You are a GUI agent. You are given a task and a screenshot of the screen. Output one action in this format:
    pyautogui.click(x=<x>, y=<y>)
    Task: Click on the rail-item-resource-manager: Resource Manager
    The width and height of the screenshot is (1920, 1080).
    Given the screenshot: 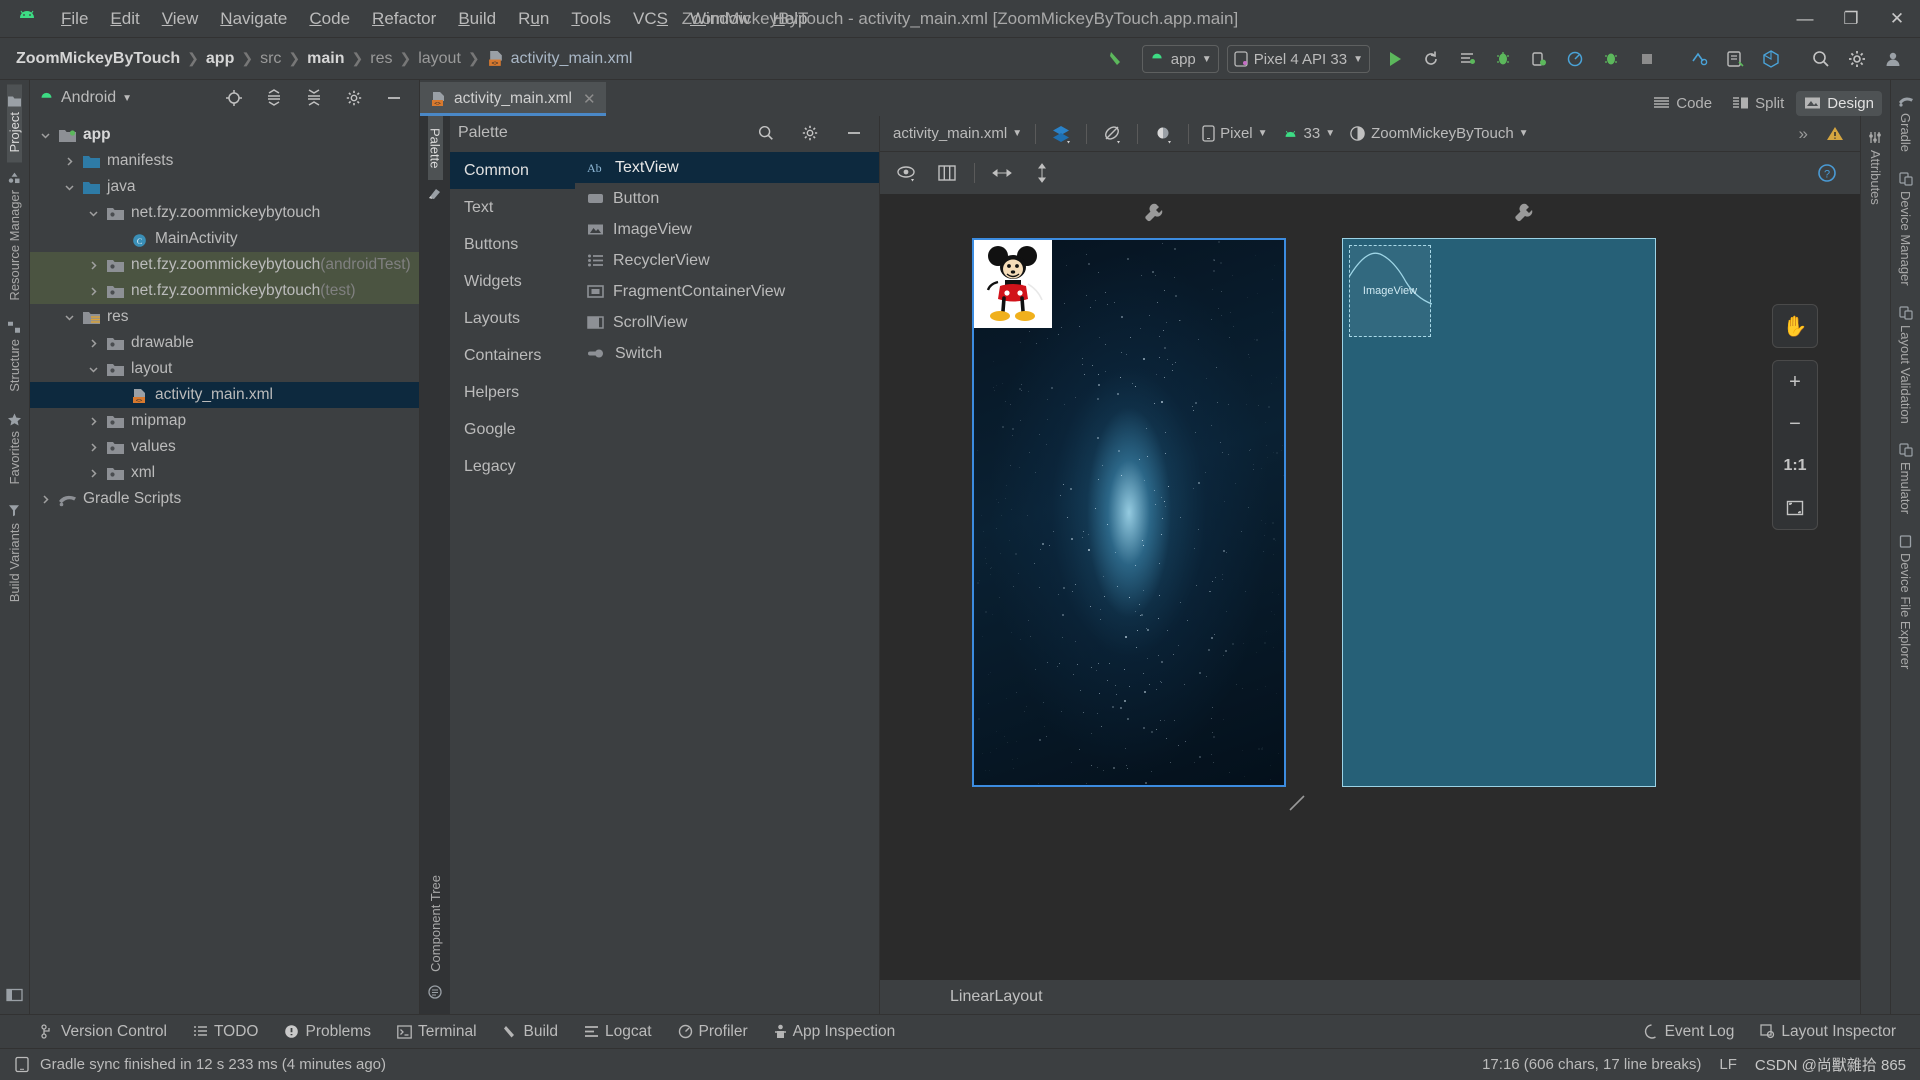 What is the action you would take?
    pyautogui.click(x=14, y=236)
    